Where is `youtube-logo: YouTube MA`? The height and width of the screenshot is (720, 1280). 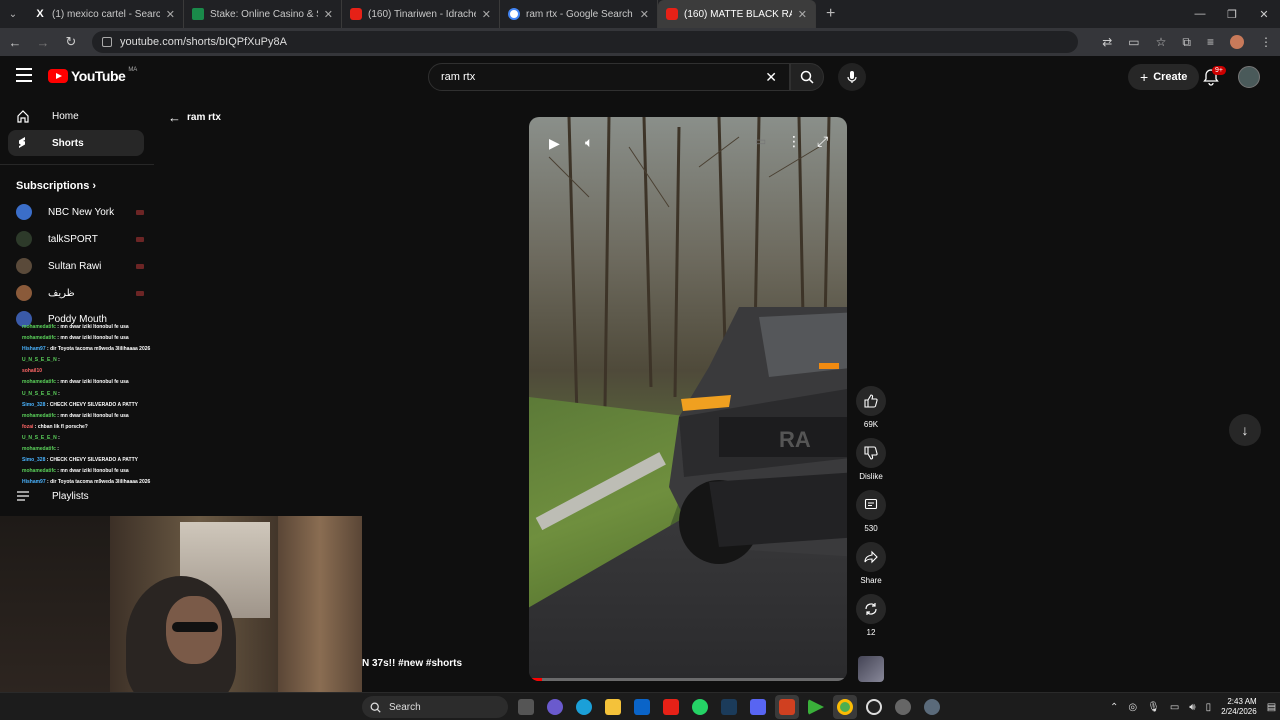 youtube-logo: YouTube MA is located at coordinates (92, 75).